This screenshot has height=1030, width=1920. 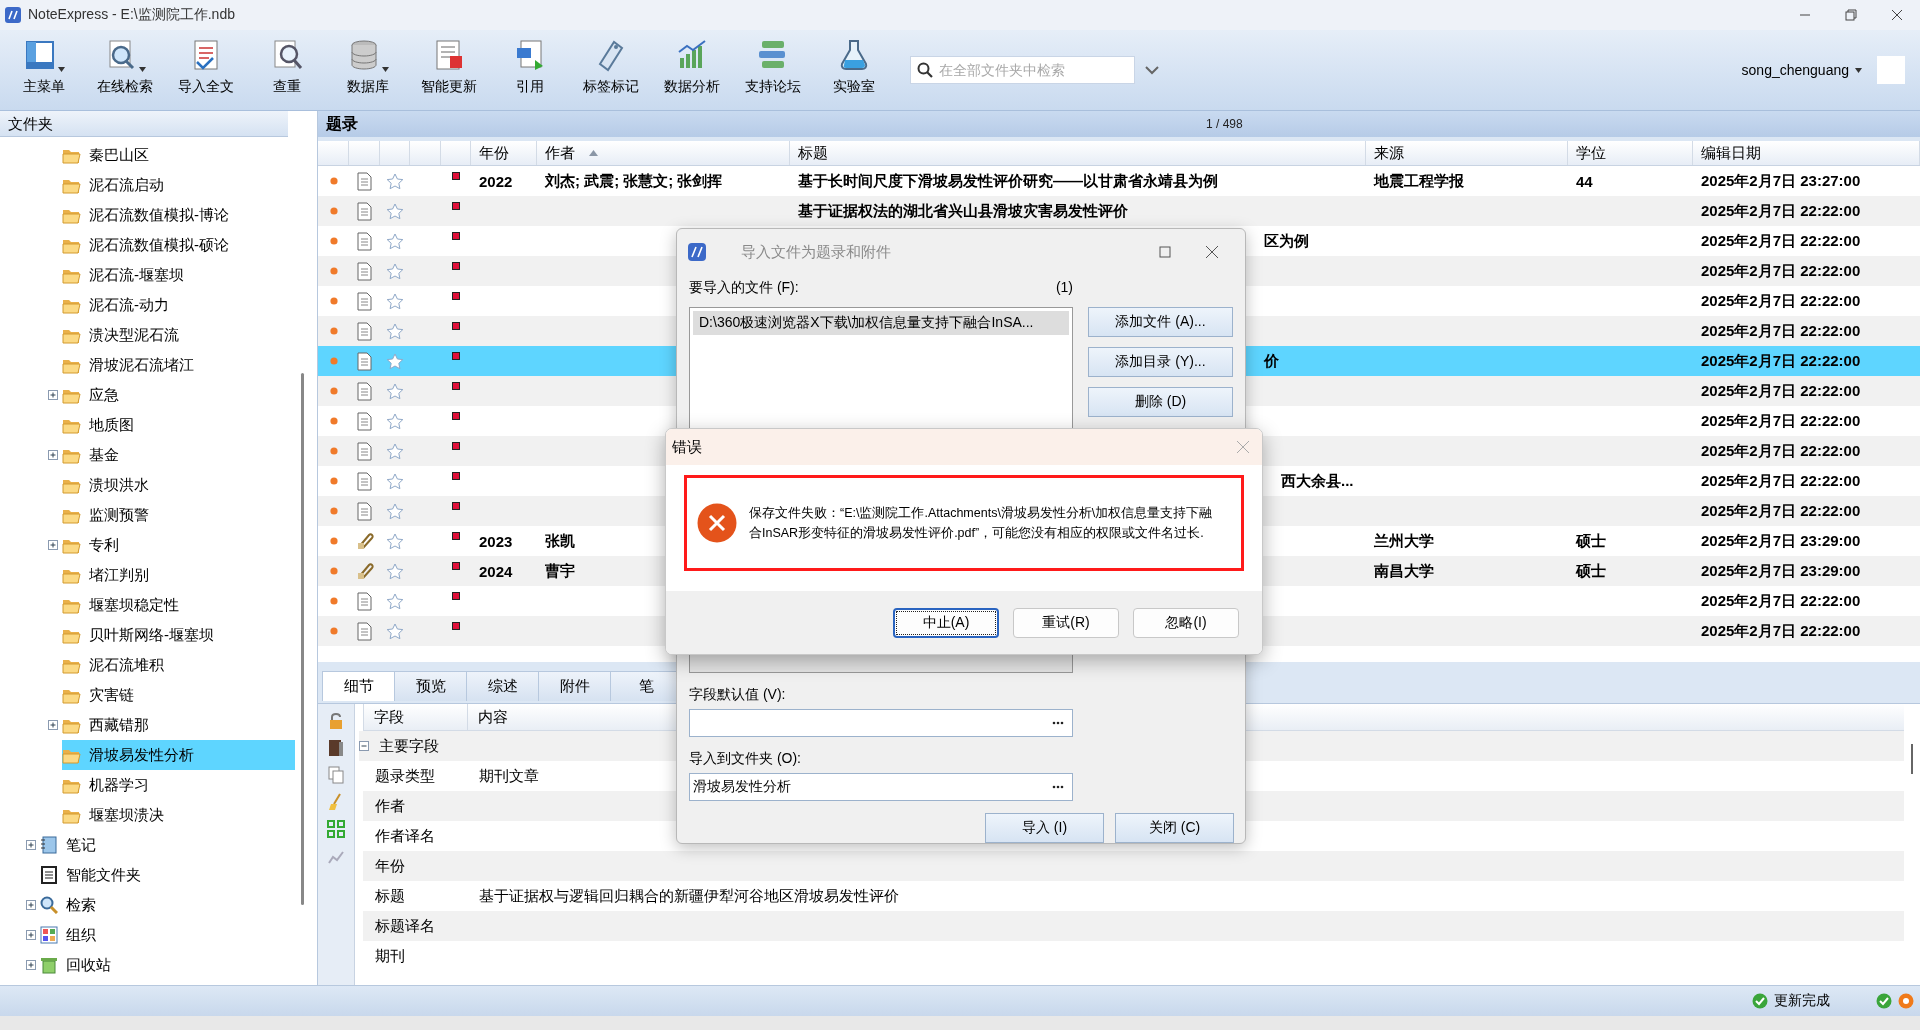 I want to click on panel-header: 题录, so click(x=342, y=123).